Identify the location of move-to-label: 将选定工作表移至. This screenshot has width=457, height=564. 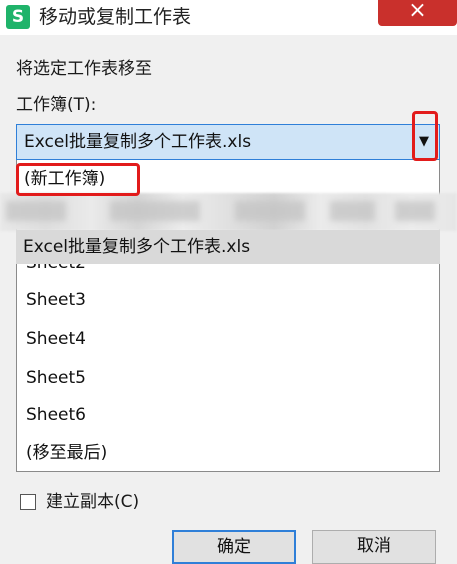
(84, 69).